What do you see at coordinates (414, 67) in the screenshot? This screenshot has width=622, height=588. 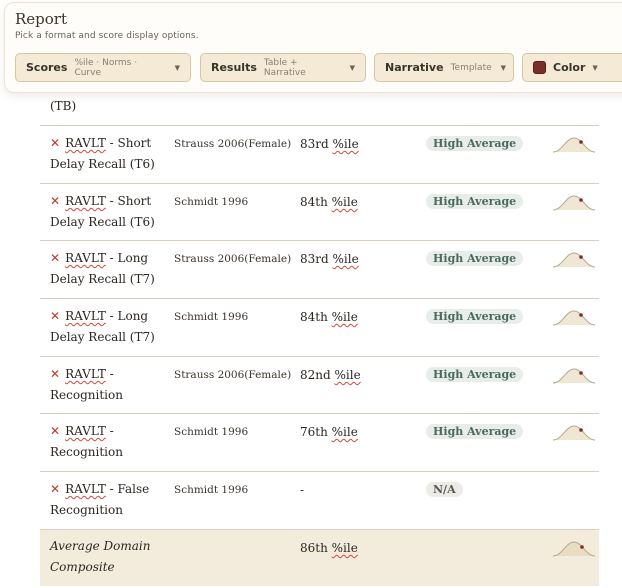 I see `narrative-label: Narrative` at bounding box center [414, 67].